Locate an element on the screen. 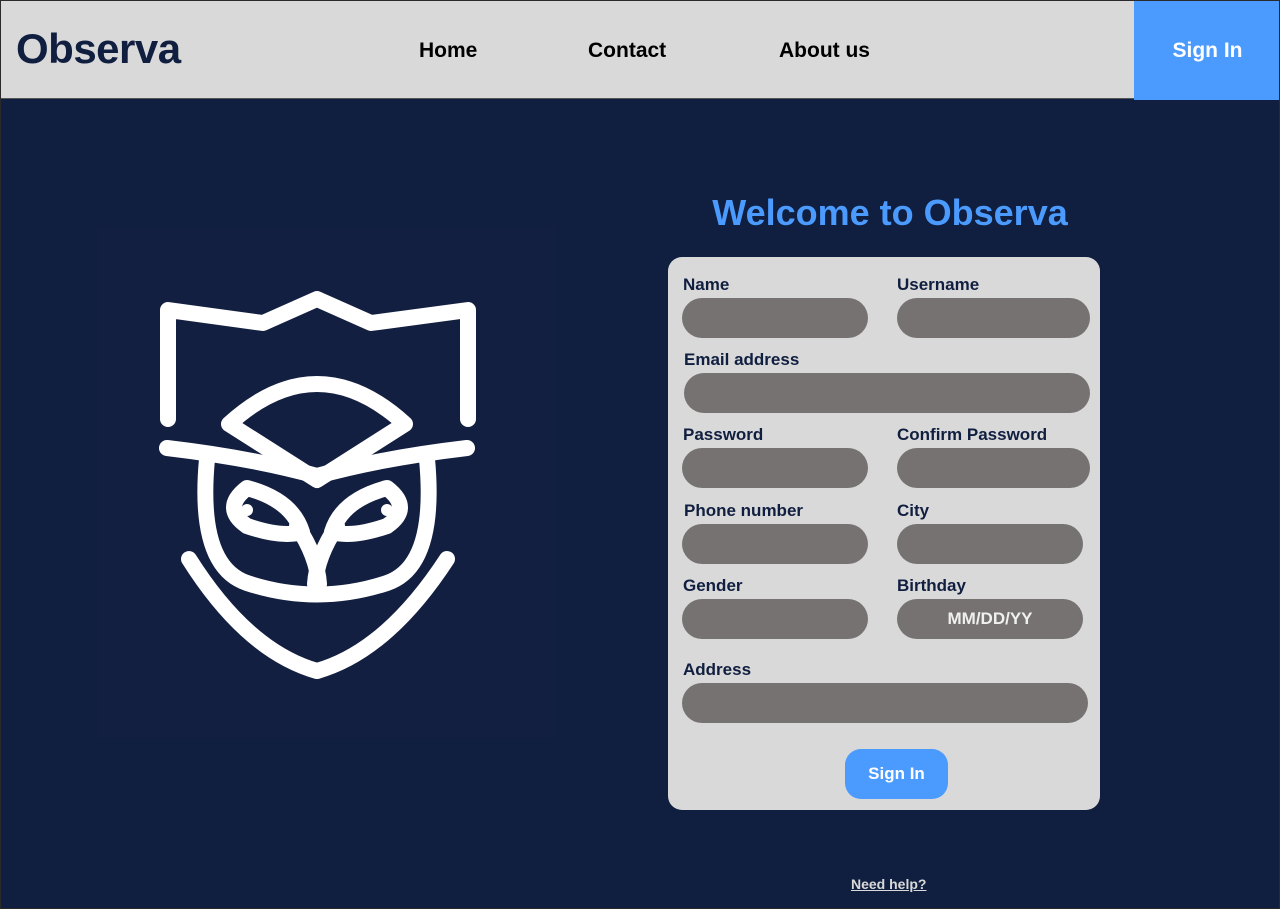 This screenshot has width=1280, height=909. header-sign-in-button: Sign In is located at coordinates (1207, 50).